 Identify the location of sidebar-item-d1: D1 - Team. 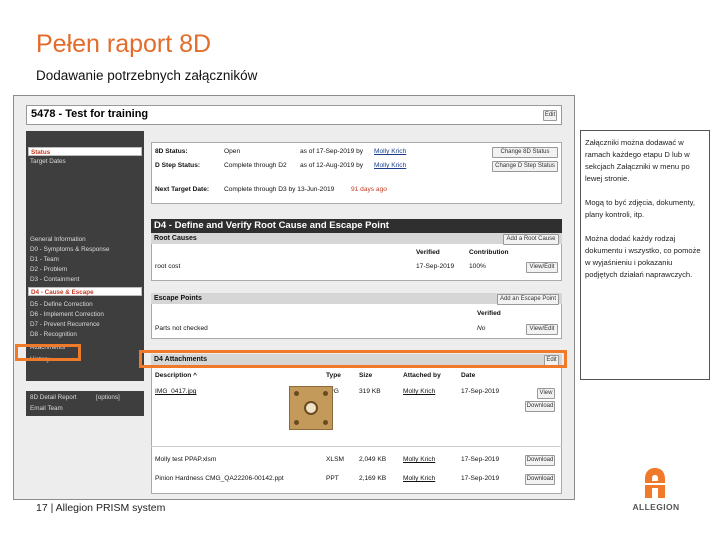
(85, 259).